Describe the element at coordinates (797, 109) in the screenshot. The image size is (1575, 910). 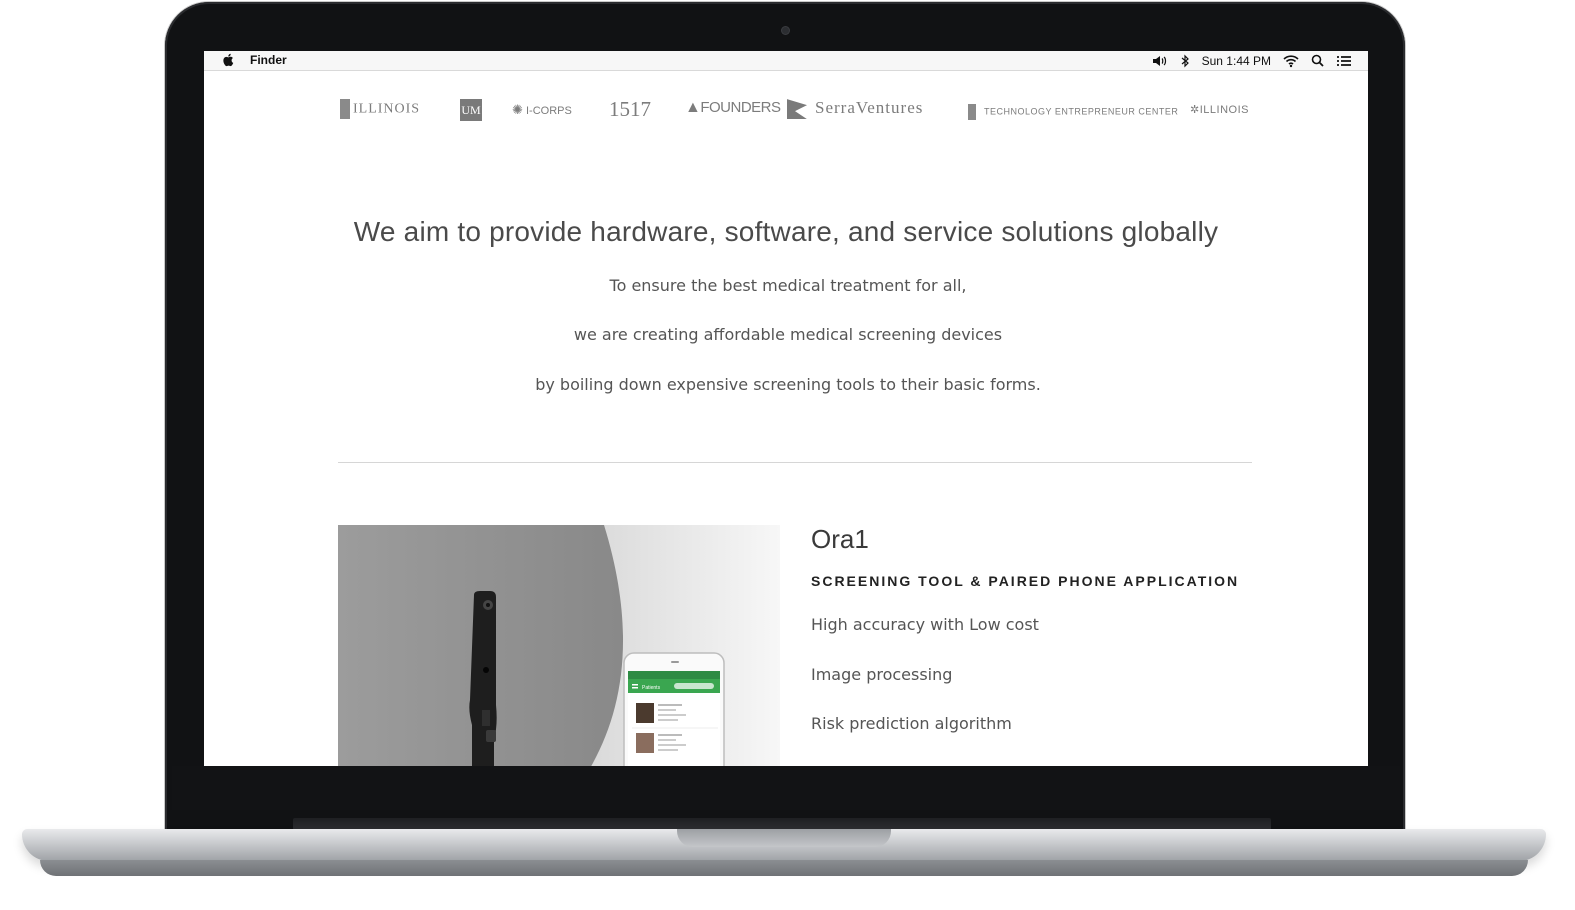
I see `serra-mark-icon` at that location.